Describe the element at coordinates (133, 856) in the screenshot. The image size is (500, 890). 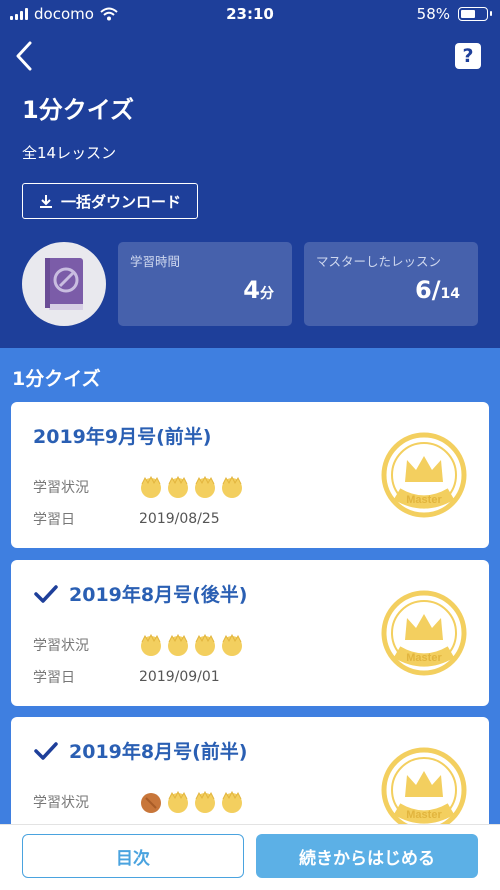
I see `table-of-contents-button: 目次` at that location.